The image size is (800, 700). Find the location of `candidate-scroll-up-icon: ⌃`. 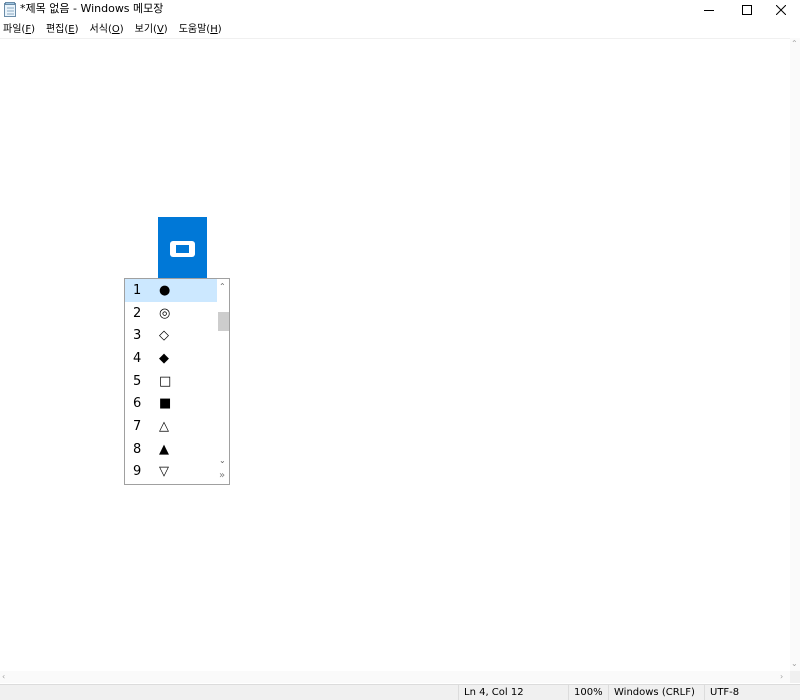

candidate-scroll-up-icon: ⌃ is located at coordinates (222, 287).